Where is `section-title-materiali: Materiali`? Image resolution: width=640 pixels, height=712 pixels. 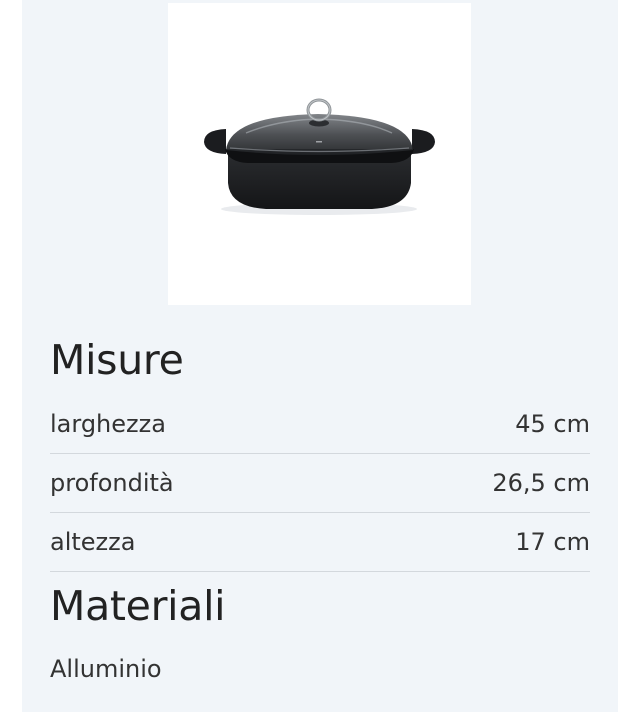 section-title-materiali: Materiali is located at coordinates (138, 606).